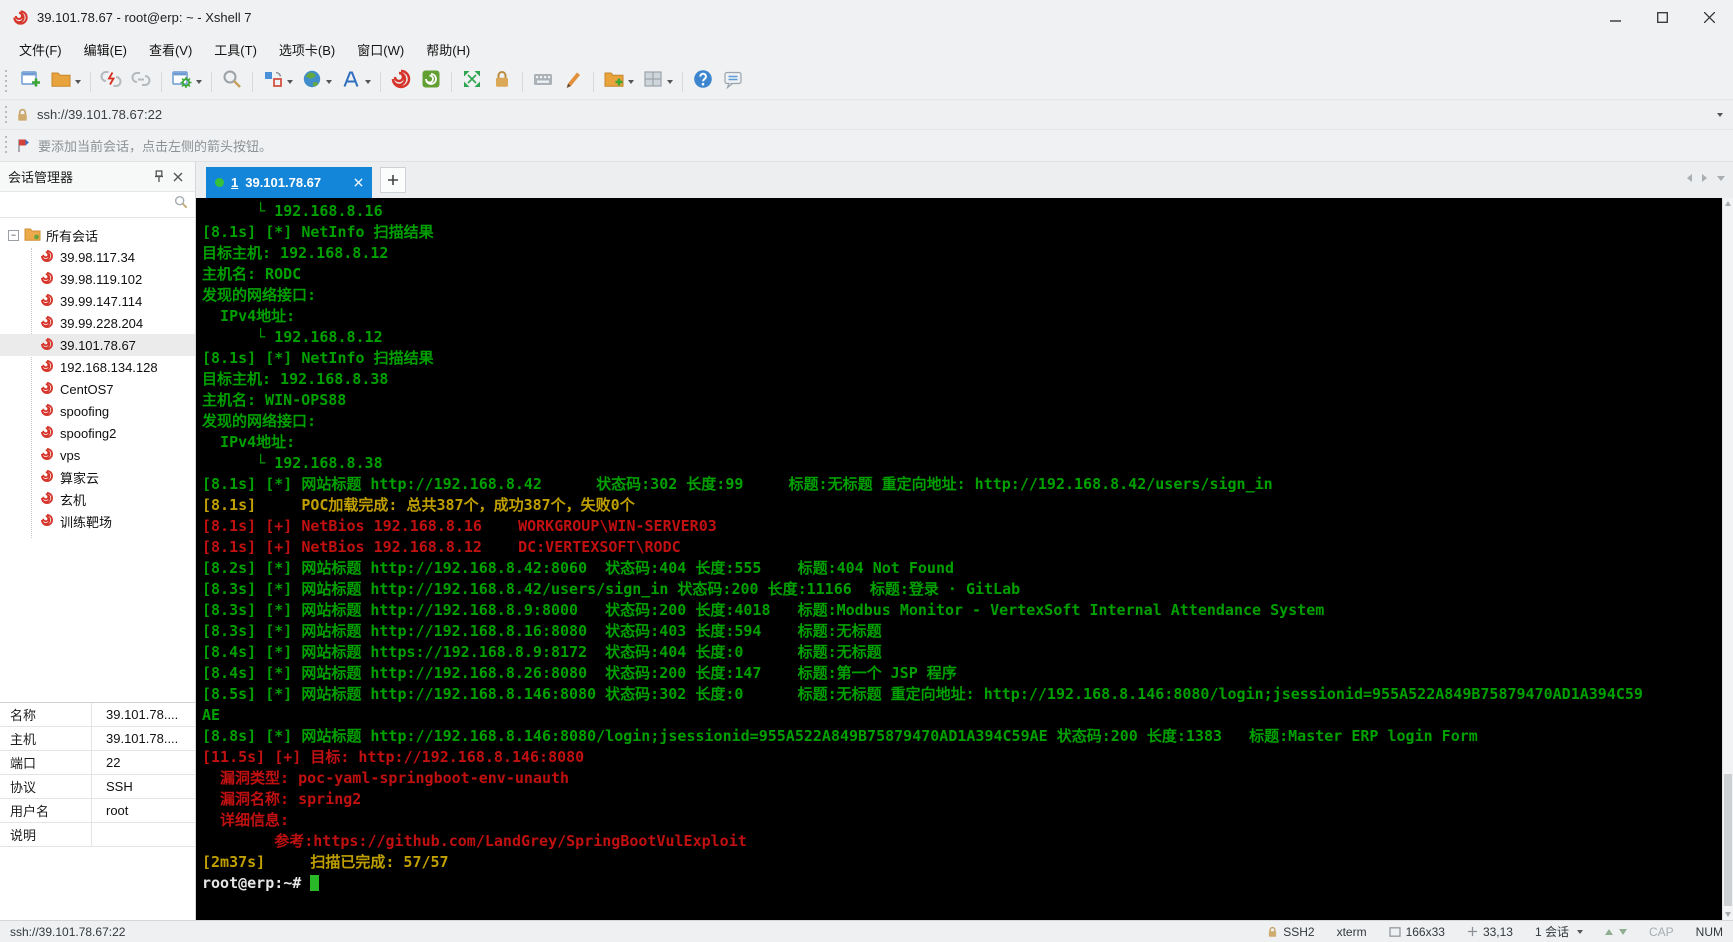  What do you see at coordinates (182, 81) in the screenshot?
I see `session-properties-icon` at bounding box center [182, 81].